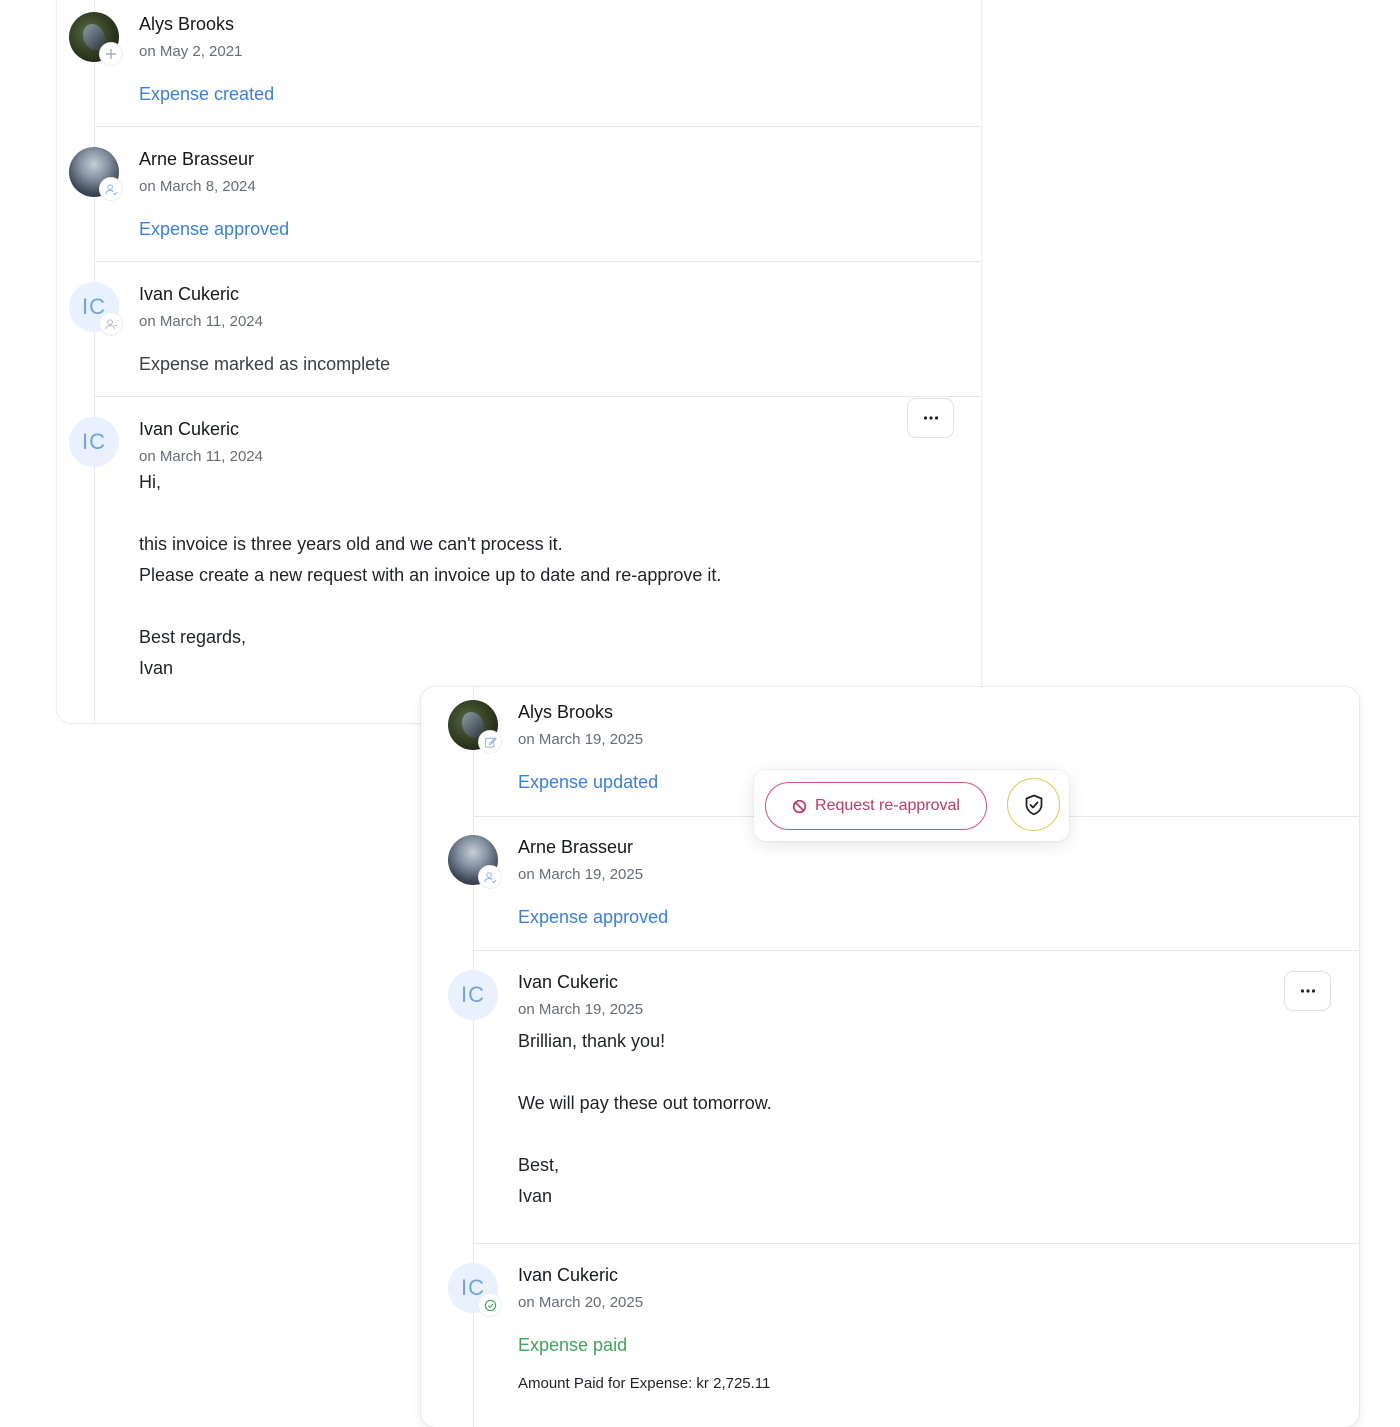 This screenshot has width=1400, height=1427. What do you see at coordinates (191, 51) in the screenshot?
I see `entry-date: on May 2, 2021` at bounding box center [191, 51].